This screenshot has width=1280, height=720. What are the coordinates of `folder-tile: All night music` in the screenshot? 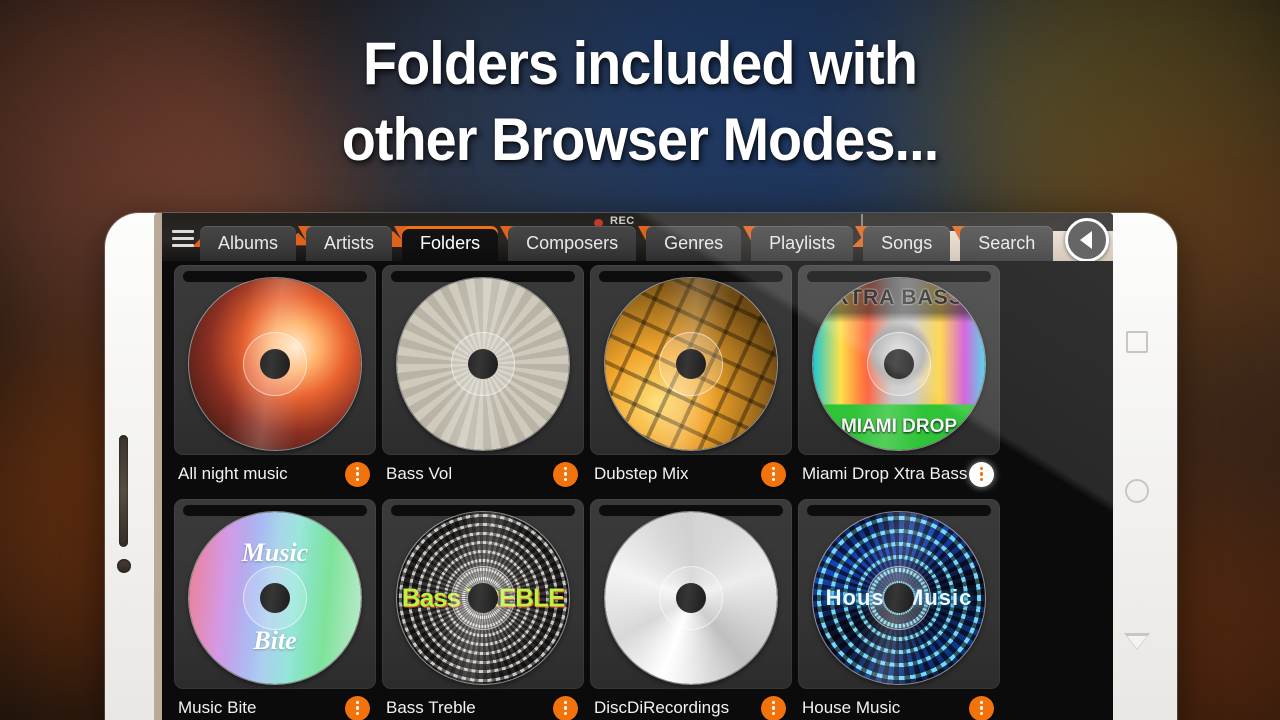 It's located at (275, 379).